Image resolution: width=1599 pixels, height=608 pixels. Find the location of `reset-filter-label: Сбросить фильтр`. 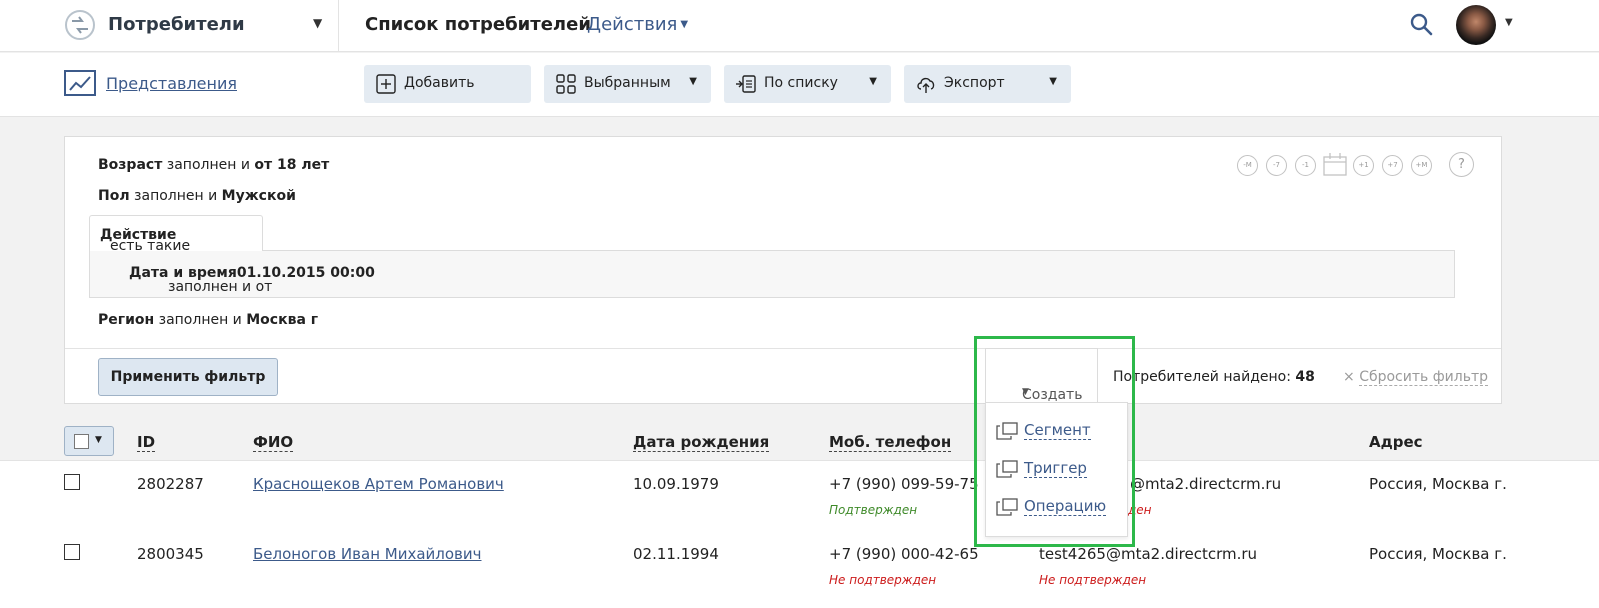

reset-filter-label: Сбросить фильтр is located at coordinates (1424, 377).